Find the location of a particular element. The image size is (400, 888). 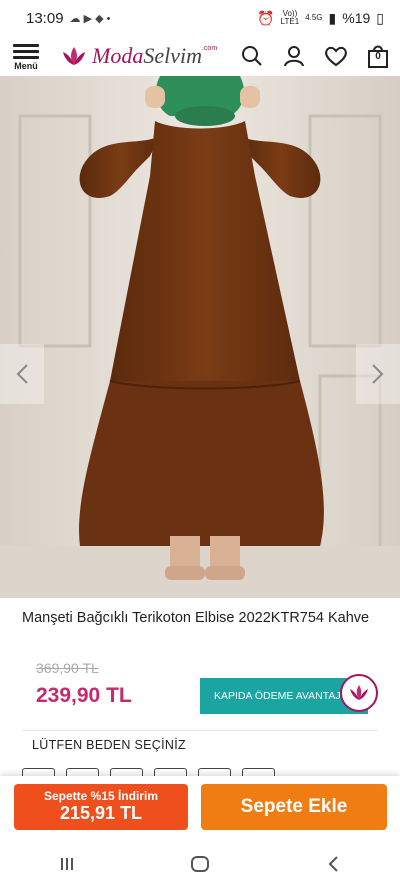

status-bar: 13:09 ☁ ▶ ◆ • ⏰ Vo)) LTE1 4.5G ▮ %19 ▯ is located at coordinates (200, 18).